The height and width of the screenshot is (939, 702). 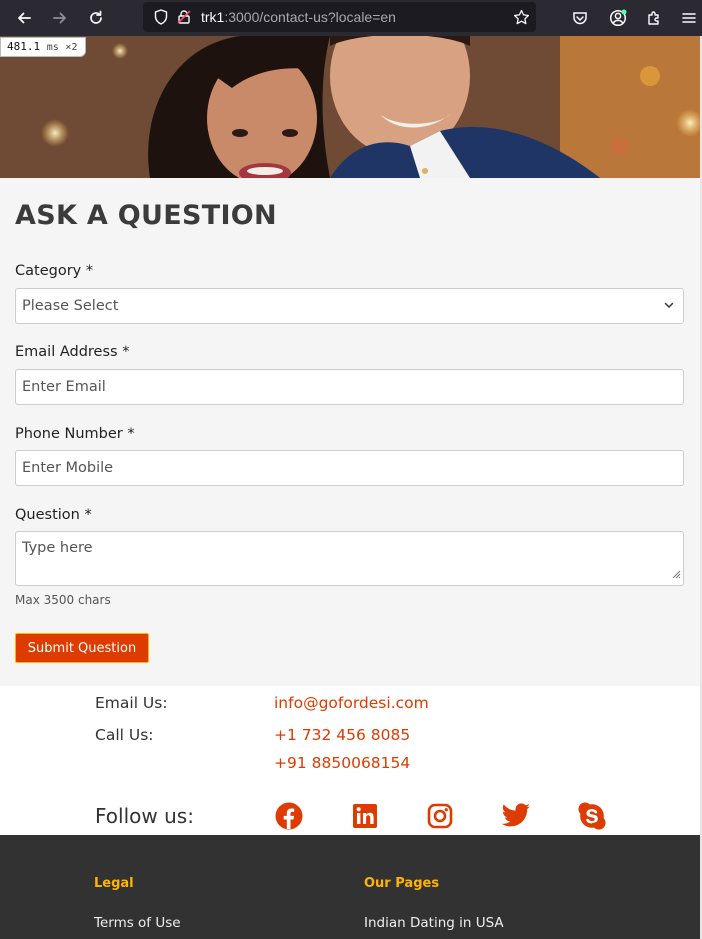 What do you see at coordinates (184, 17) in the screenshot?
I see `insecure-lock-icon` at bounding box center [184, 17].